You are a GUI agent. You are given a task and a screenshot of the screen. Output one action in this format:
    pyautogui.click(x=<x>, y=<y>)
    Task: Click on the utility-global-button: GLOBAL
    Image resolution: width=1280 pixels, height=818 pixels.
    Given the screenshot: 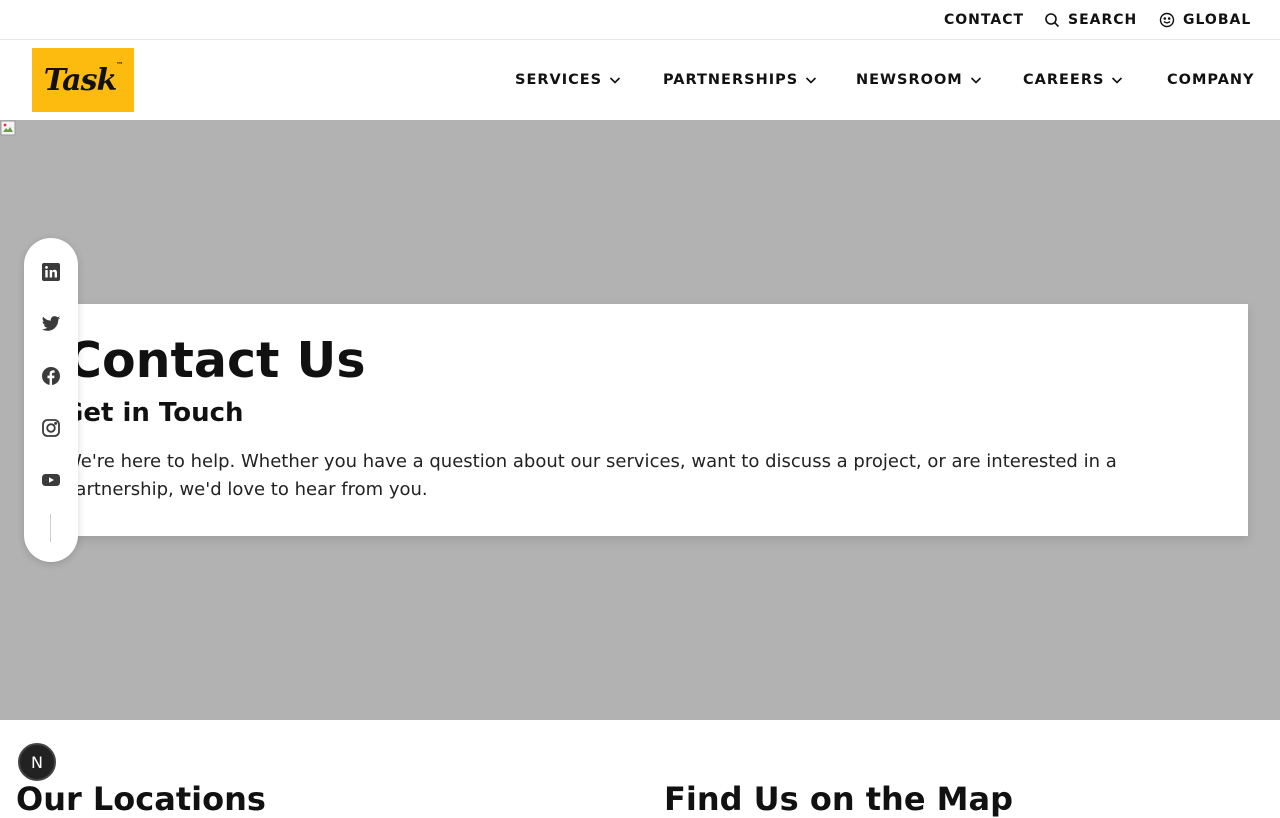 What is the action you would take?
    pyautogui.click(x=1205, y=20)
    